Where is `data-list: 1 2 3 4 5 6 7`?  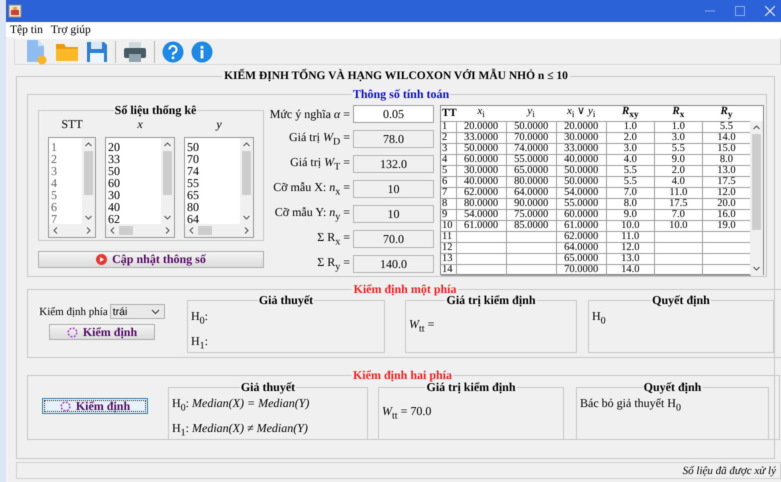 data-list: 1 2 3 4 5 6 7 is located at coordinates (72, 187).